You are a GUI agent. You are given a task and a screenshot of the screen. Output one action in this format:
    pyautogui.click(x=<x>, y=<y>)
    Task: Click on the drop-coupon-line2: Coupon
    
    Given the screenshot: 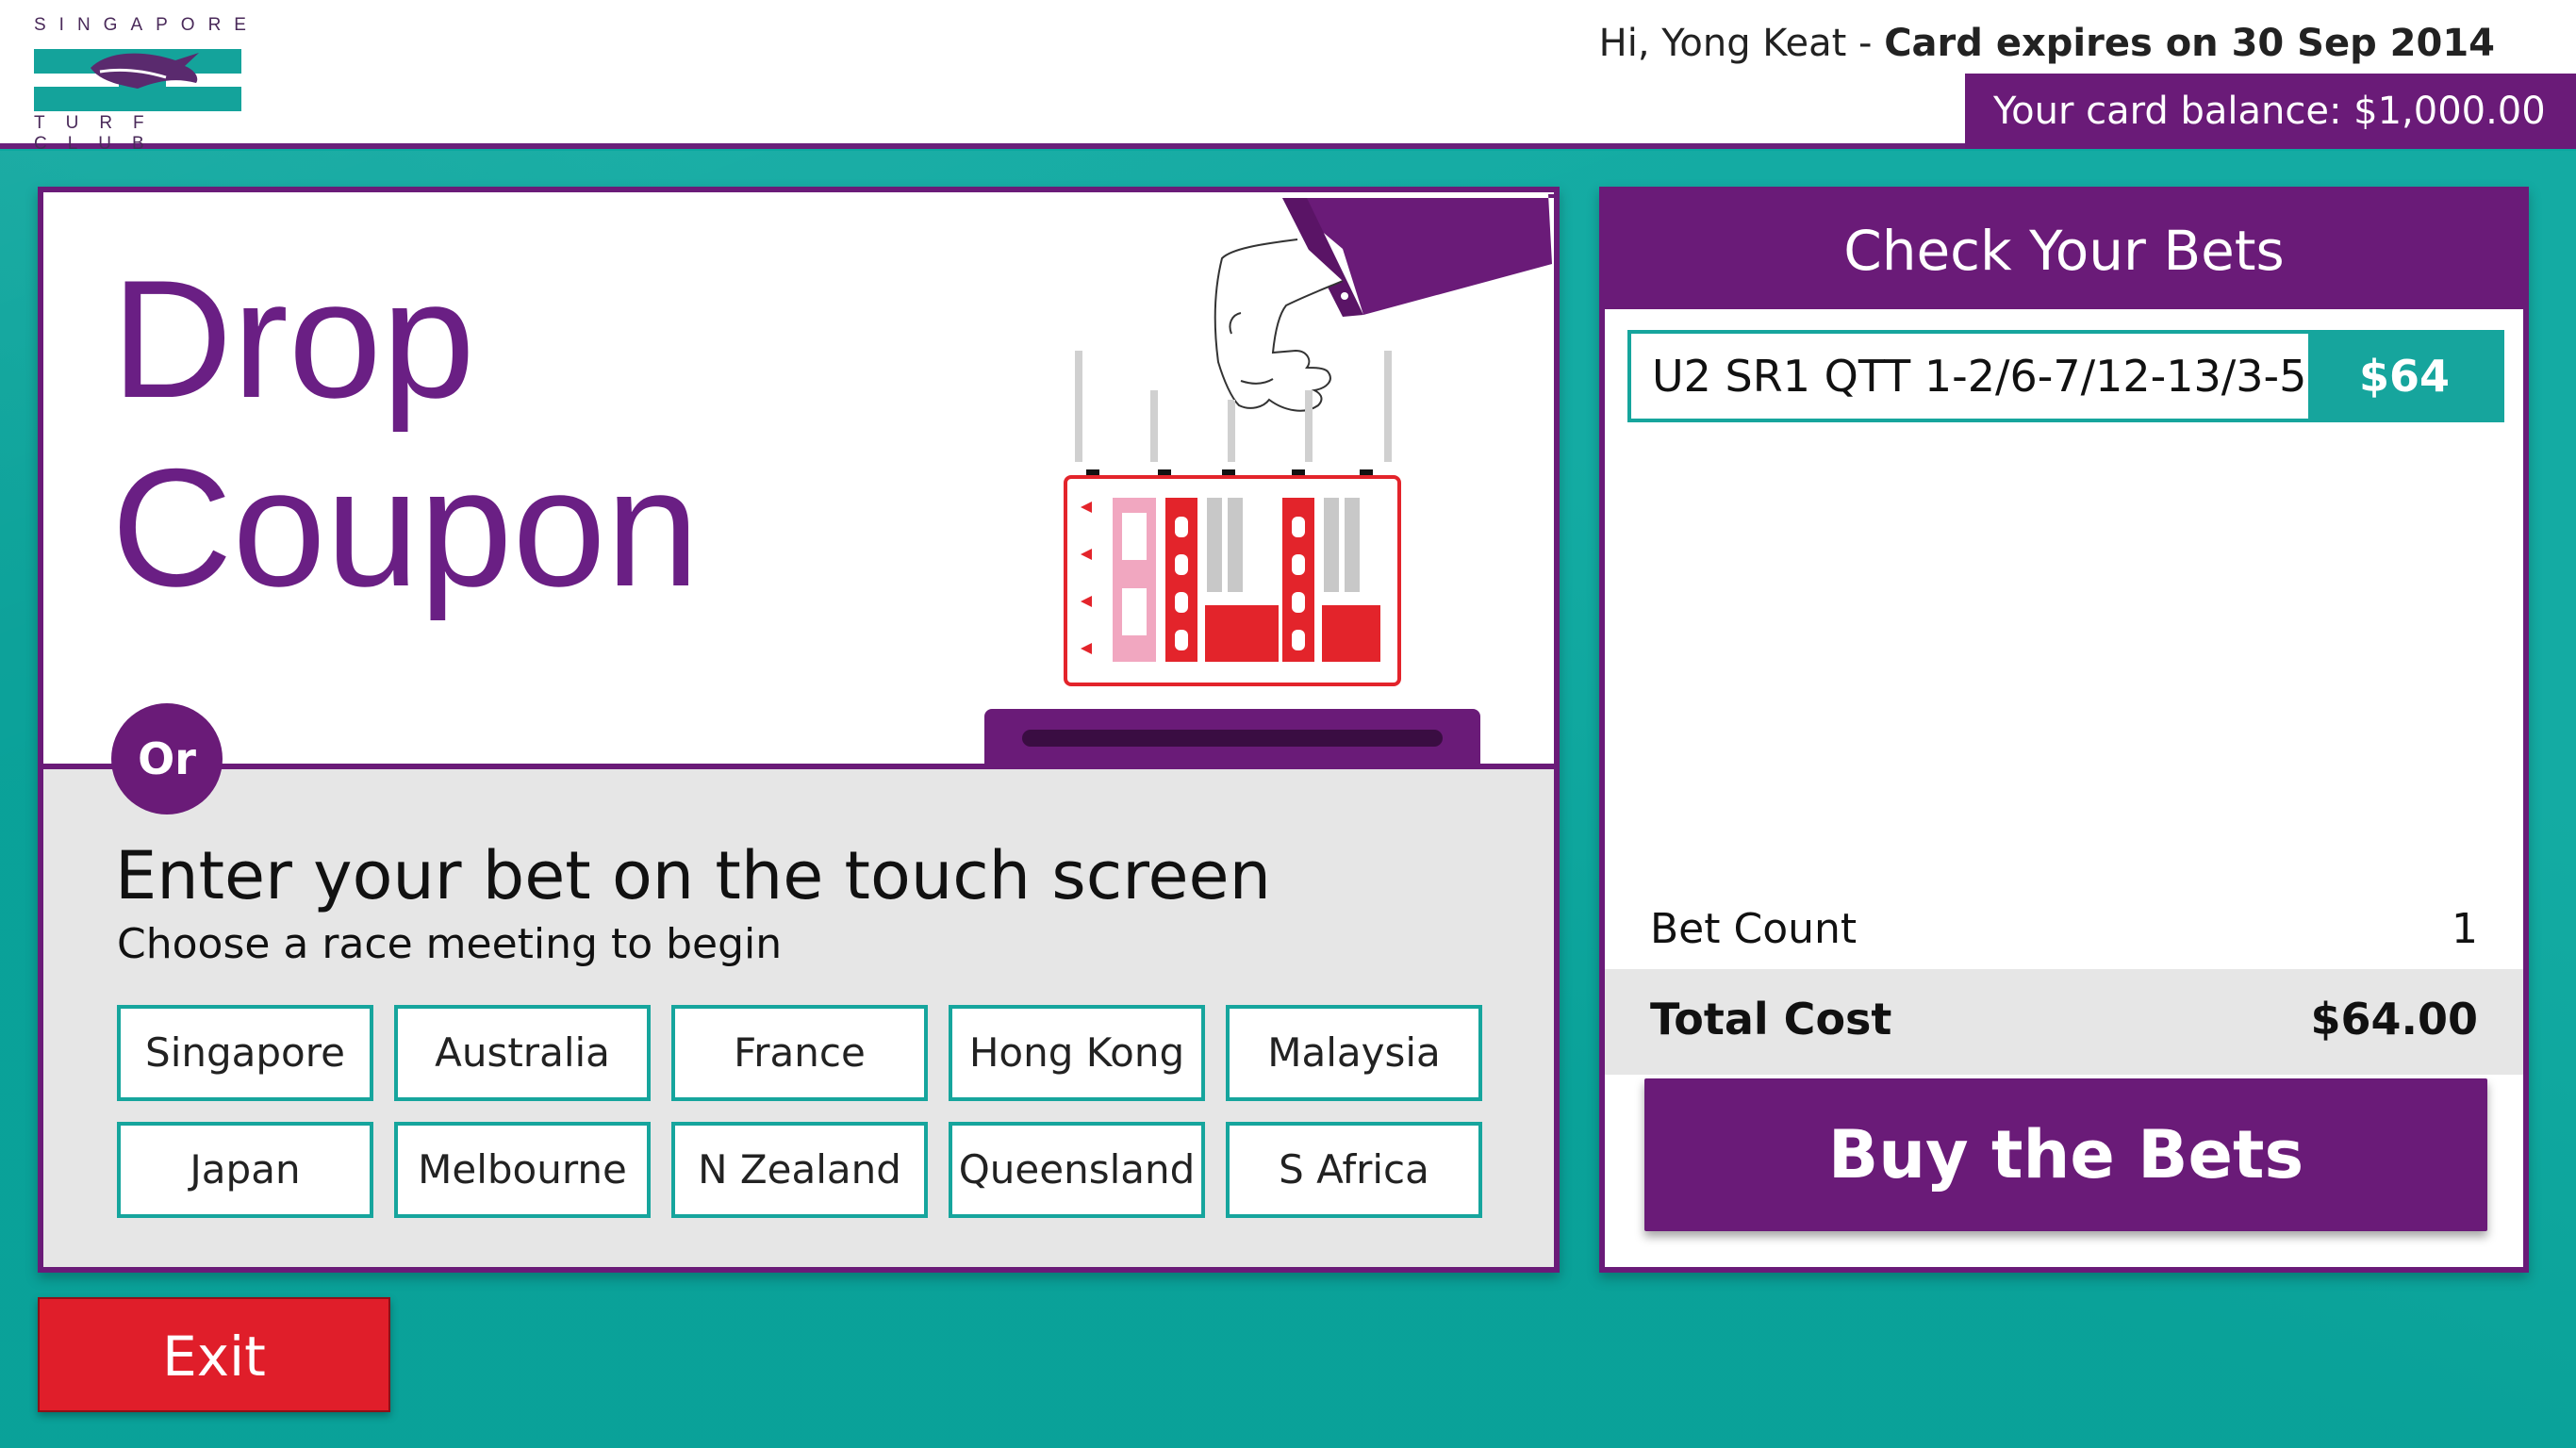 What is the action you would take?
    pyautogui.click(x=405, y=527)
    